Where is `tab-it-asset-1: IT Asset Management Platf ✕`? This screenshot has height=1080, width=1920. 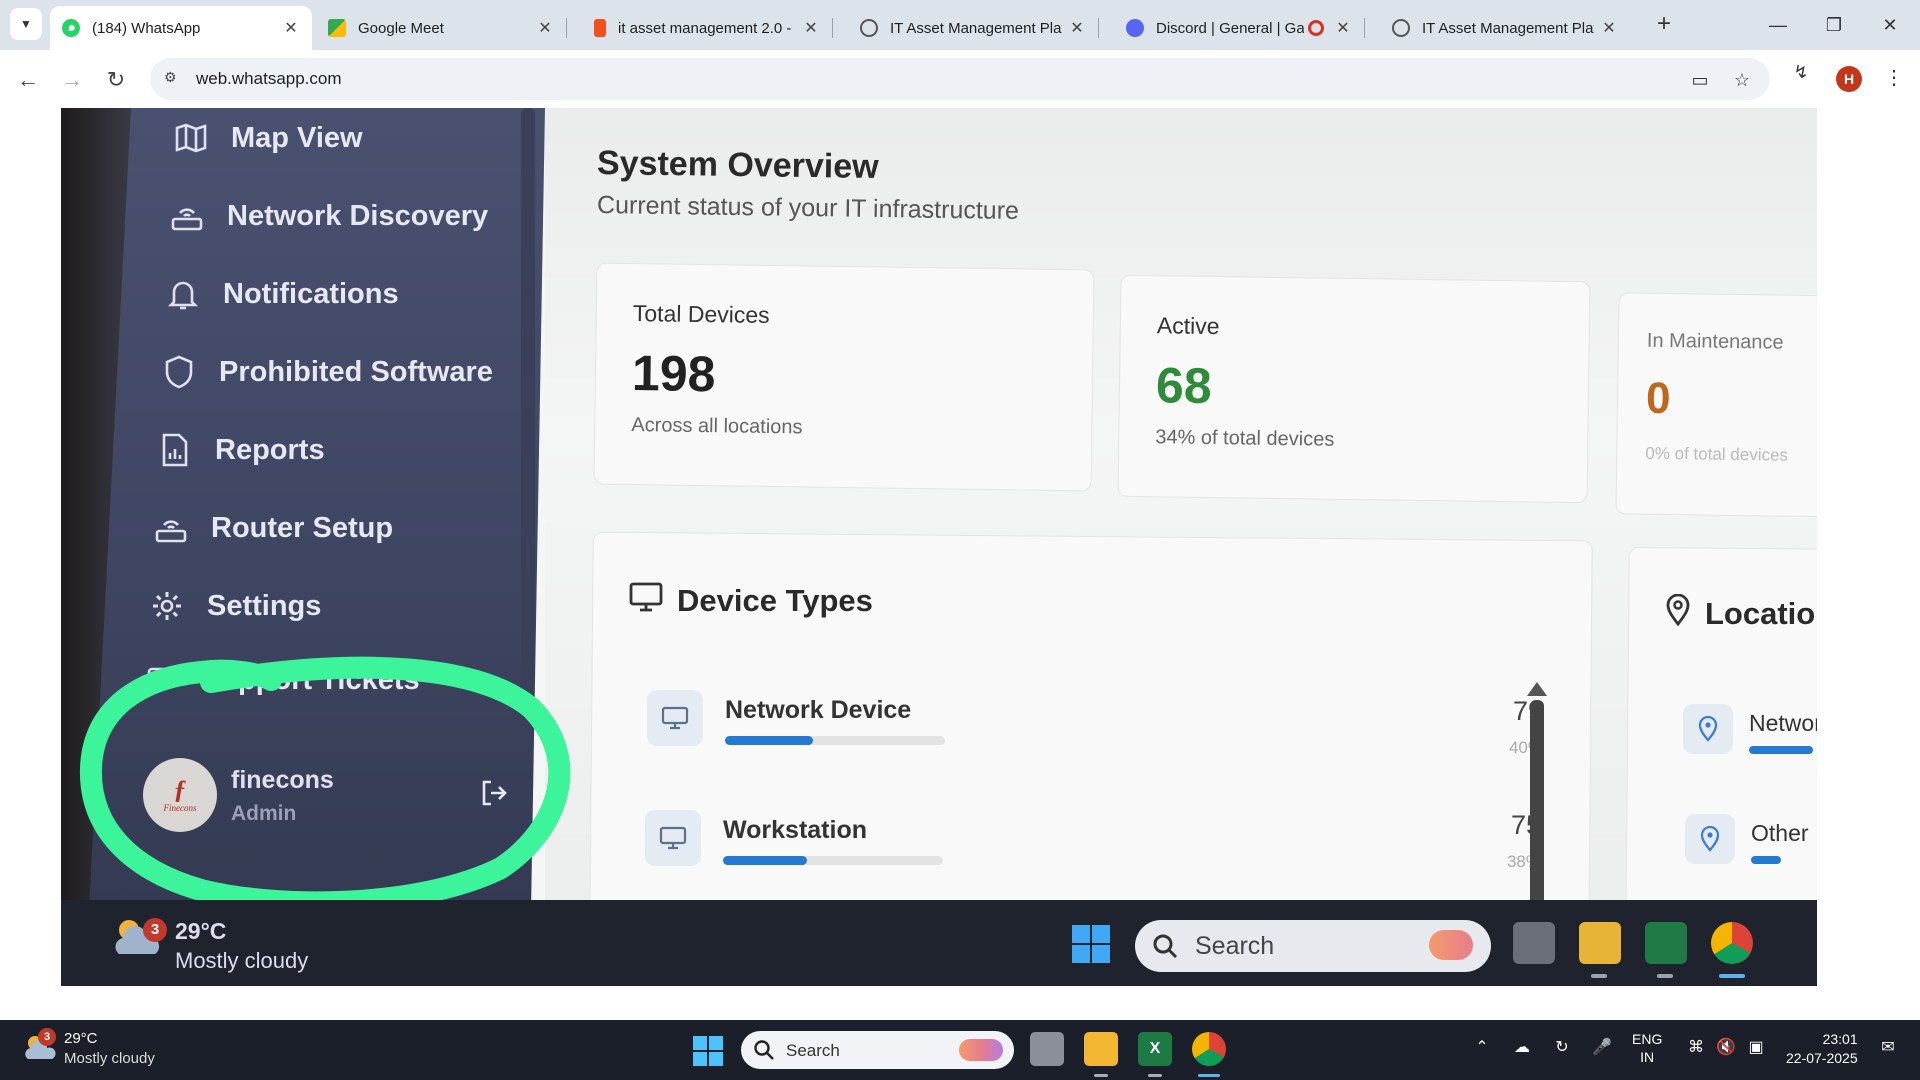
tab-it-asset-1: IT Asset Management Platf ✕ is located at coordinates (973, 28).